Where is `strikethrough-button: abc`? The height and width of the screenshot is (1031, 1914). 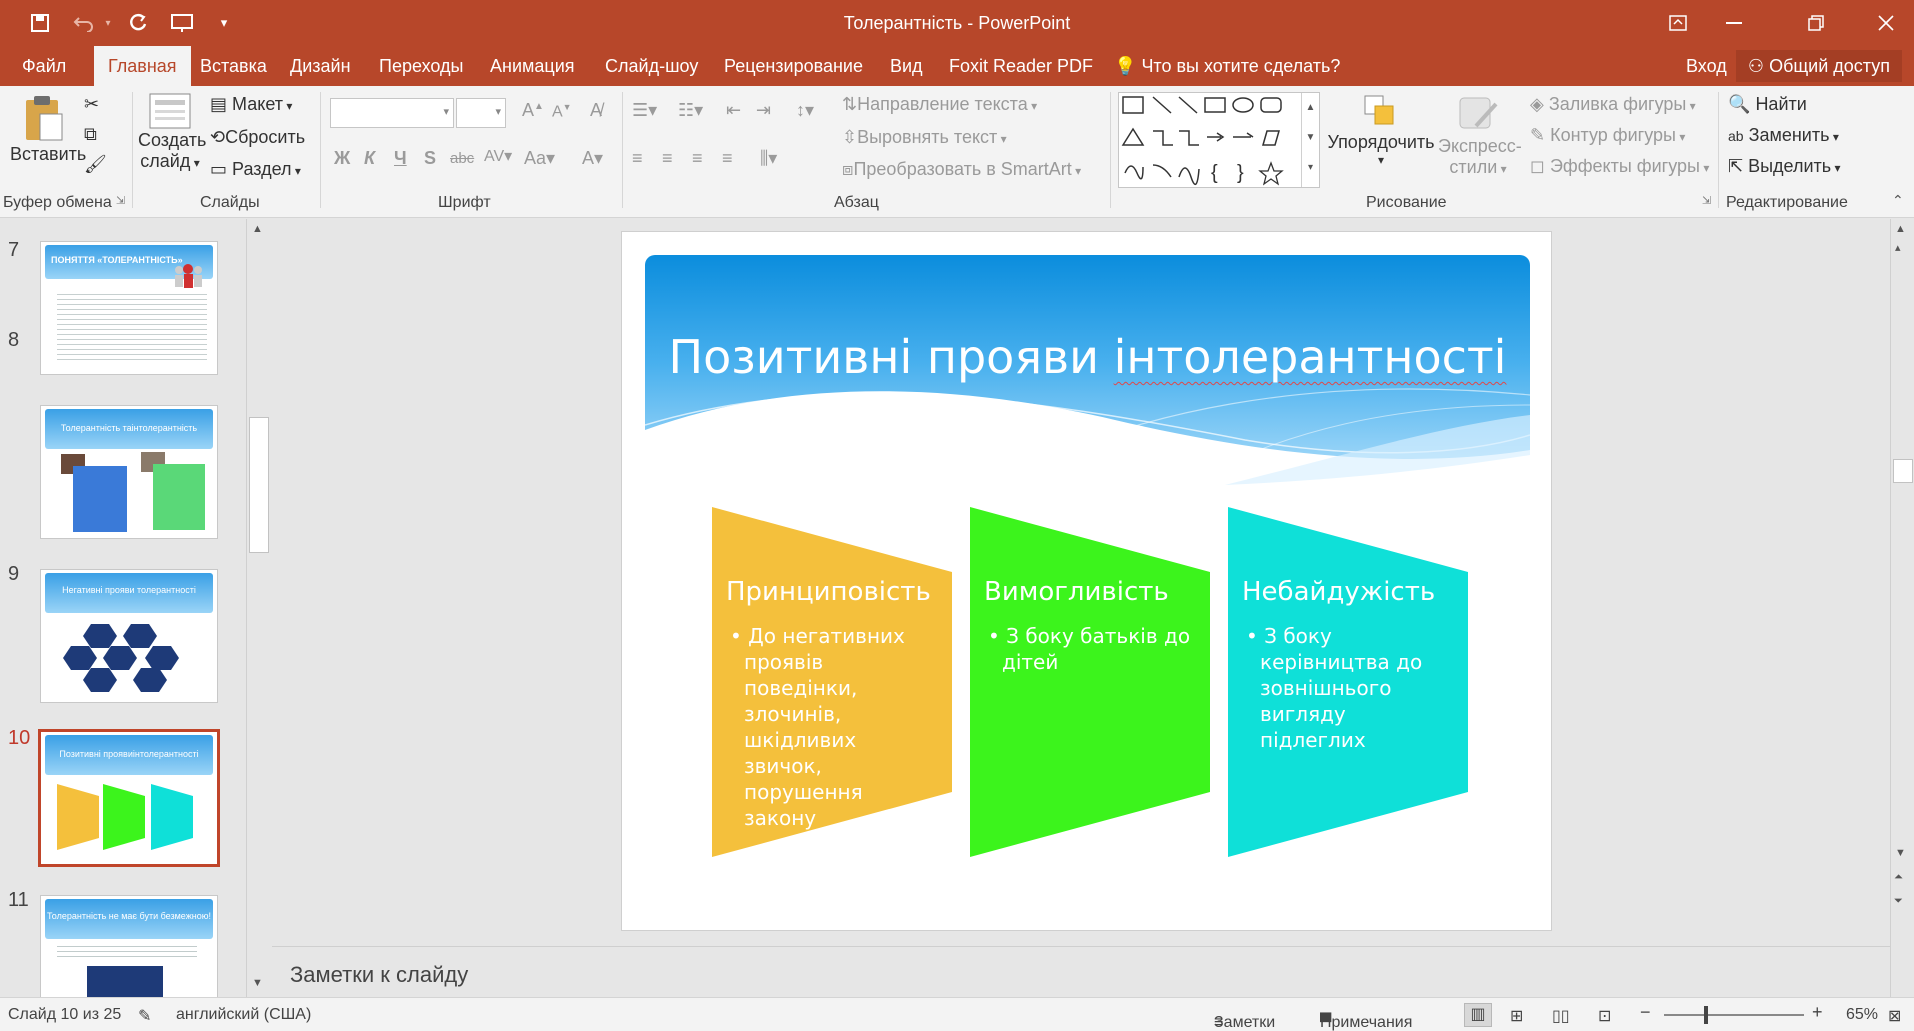 strikethrough-button: abc is located at coordinates (462, 158).